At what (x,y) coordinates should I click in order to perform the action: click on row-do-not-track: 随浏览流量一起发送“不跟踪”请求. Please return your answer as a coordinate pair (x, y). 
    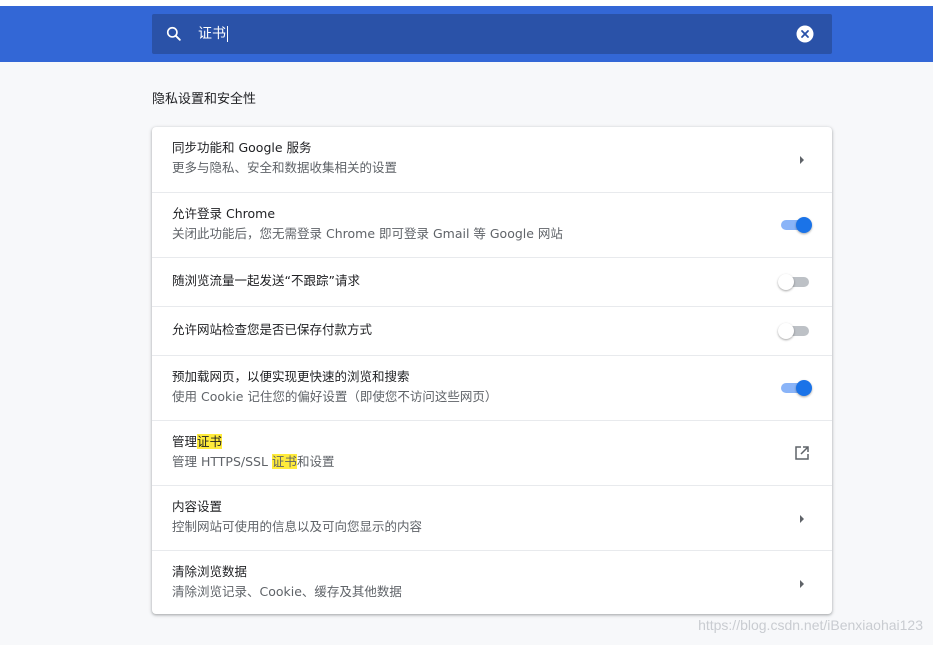
    Looking at the image, I should click on (492, 281).